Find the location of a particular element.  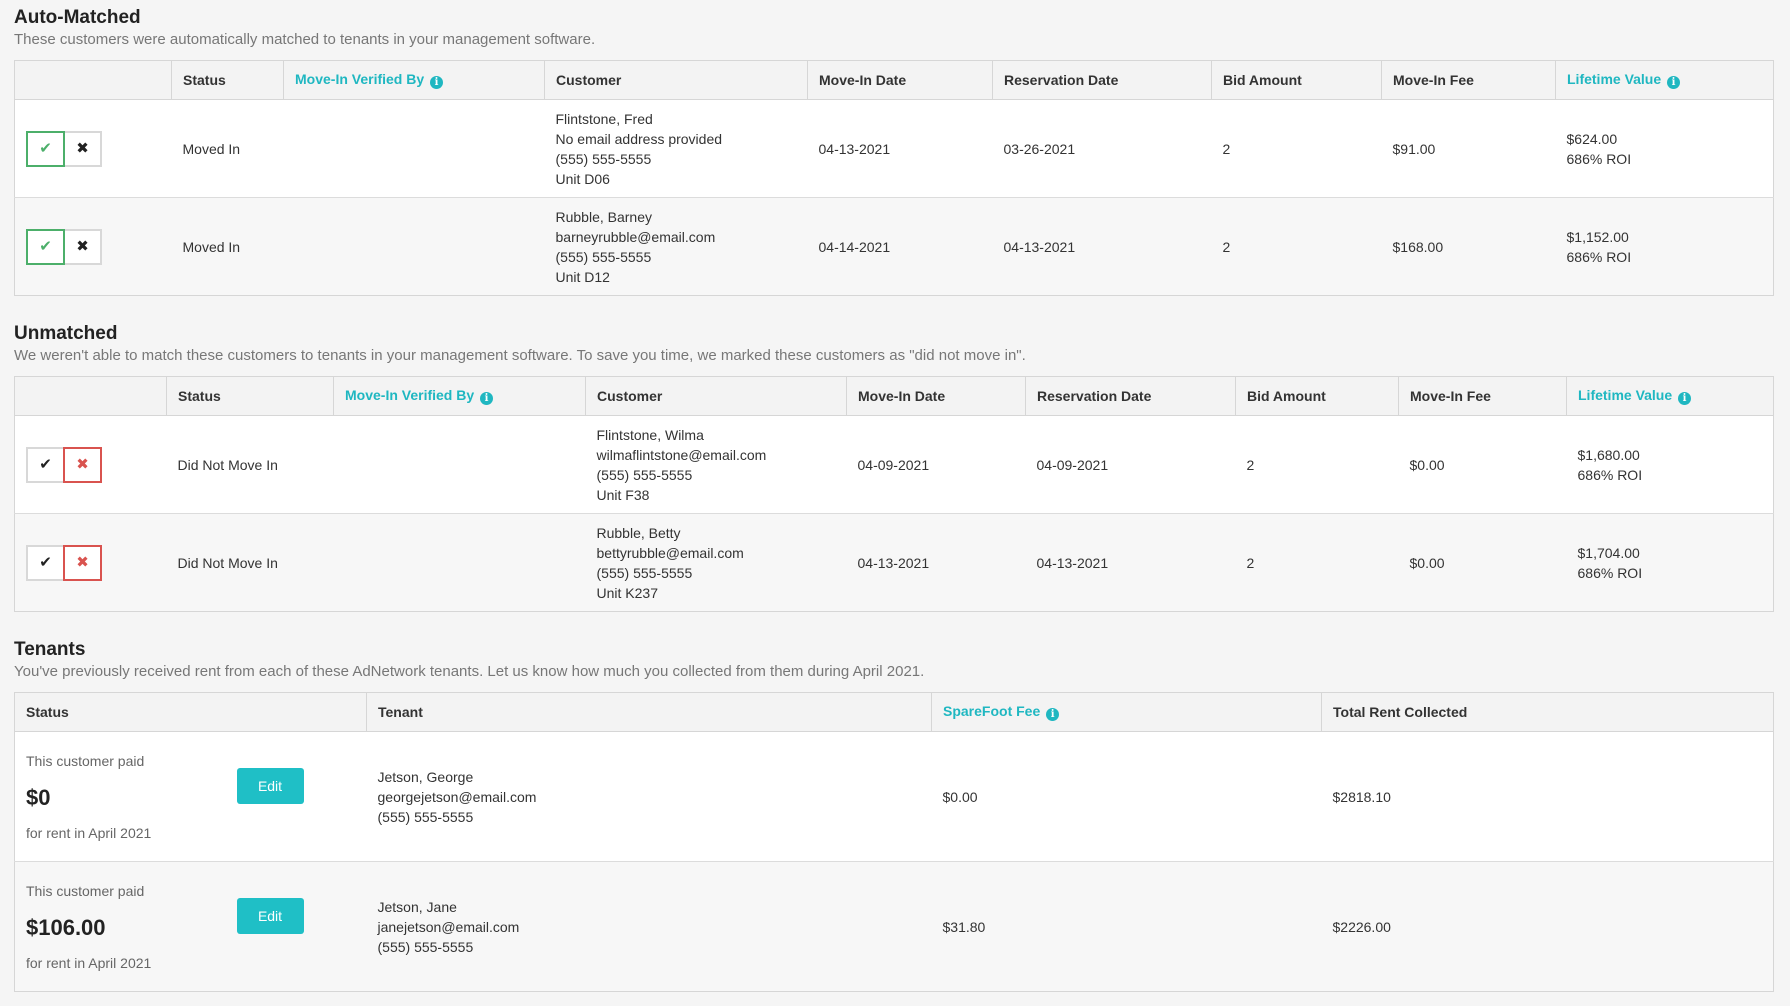

total-rent: $2818.10 is located at coordinates (1547, 796).